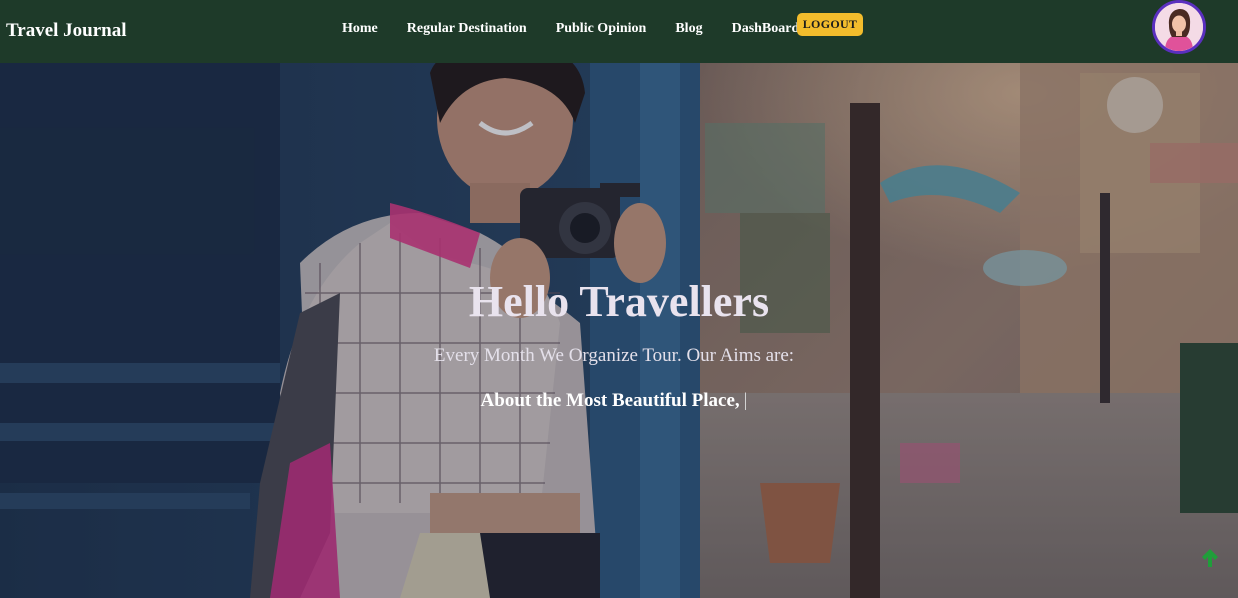 This screenshot has height=598, width=1238. Describe the element at coordinates (830, 24) in the screenshot. I see `logout-button: LOGOUT` at that location.